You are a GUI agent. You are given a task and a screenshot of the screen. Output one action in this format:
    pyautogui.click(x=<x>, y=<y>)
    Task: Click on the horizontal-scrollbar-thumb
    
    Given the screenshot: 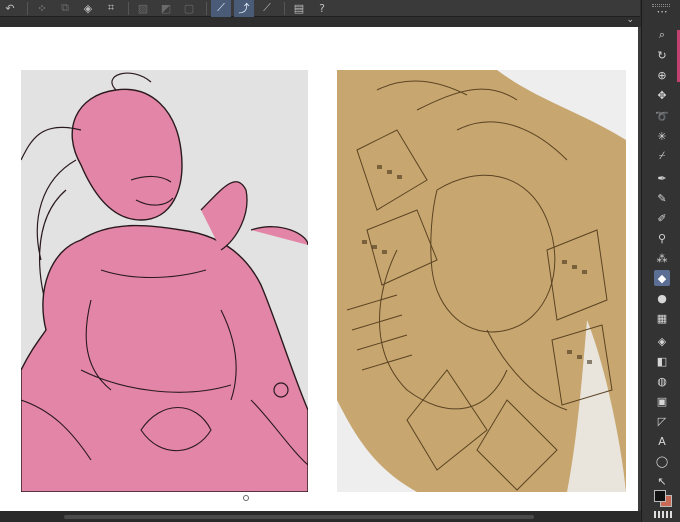 What is the action you would take?
    pyautogui.click(x=299, y=517)
    